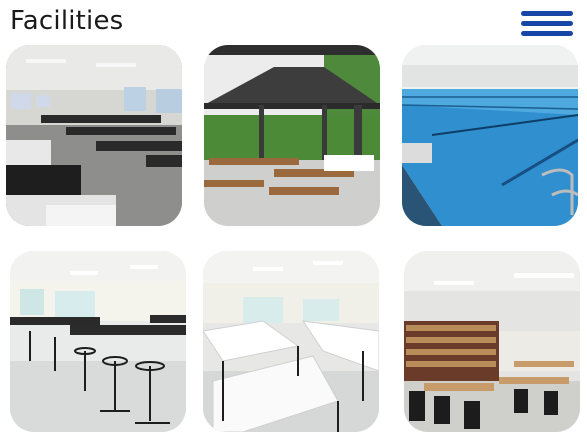 The width and height of the screenshot is (587, 441). I want to click on drafting-tables-room-photo, so click(291, 341).